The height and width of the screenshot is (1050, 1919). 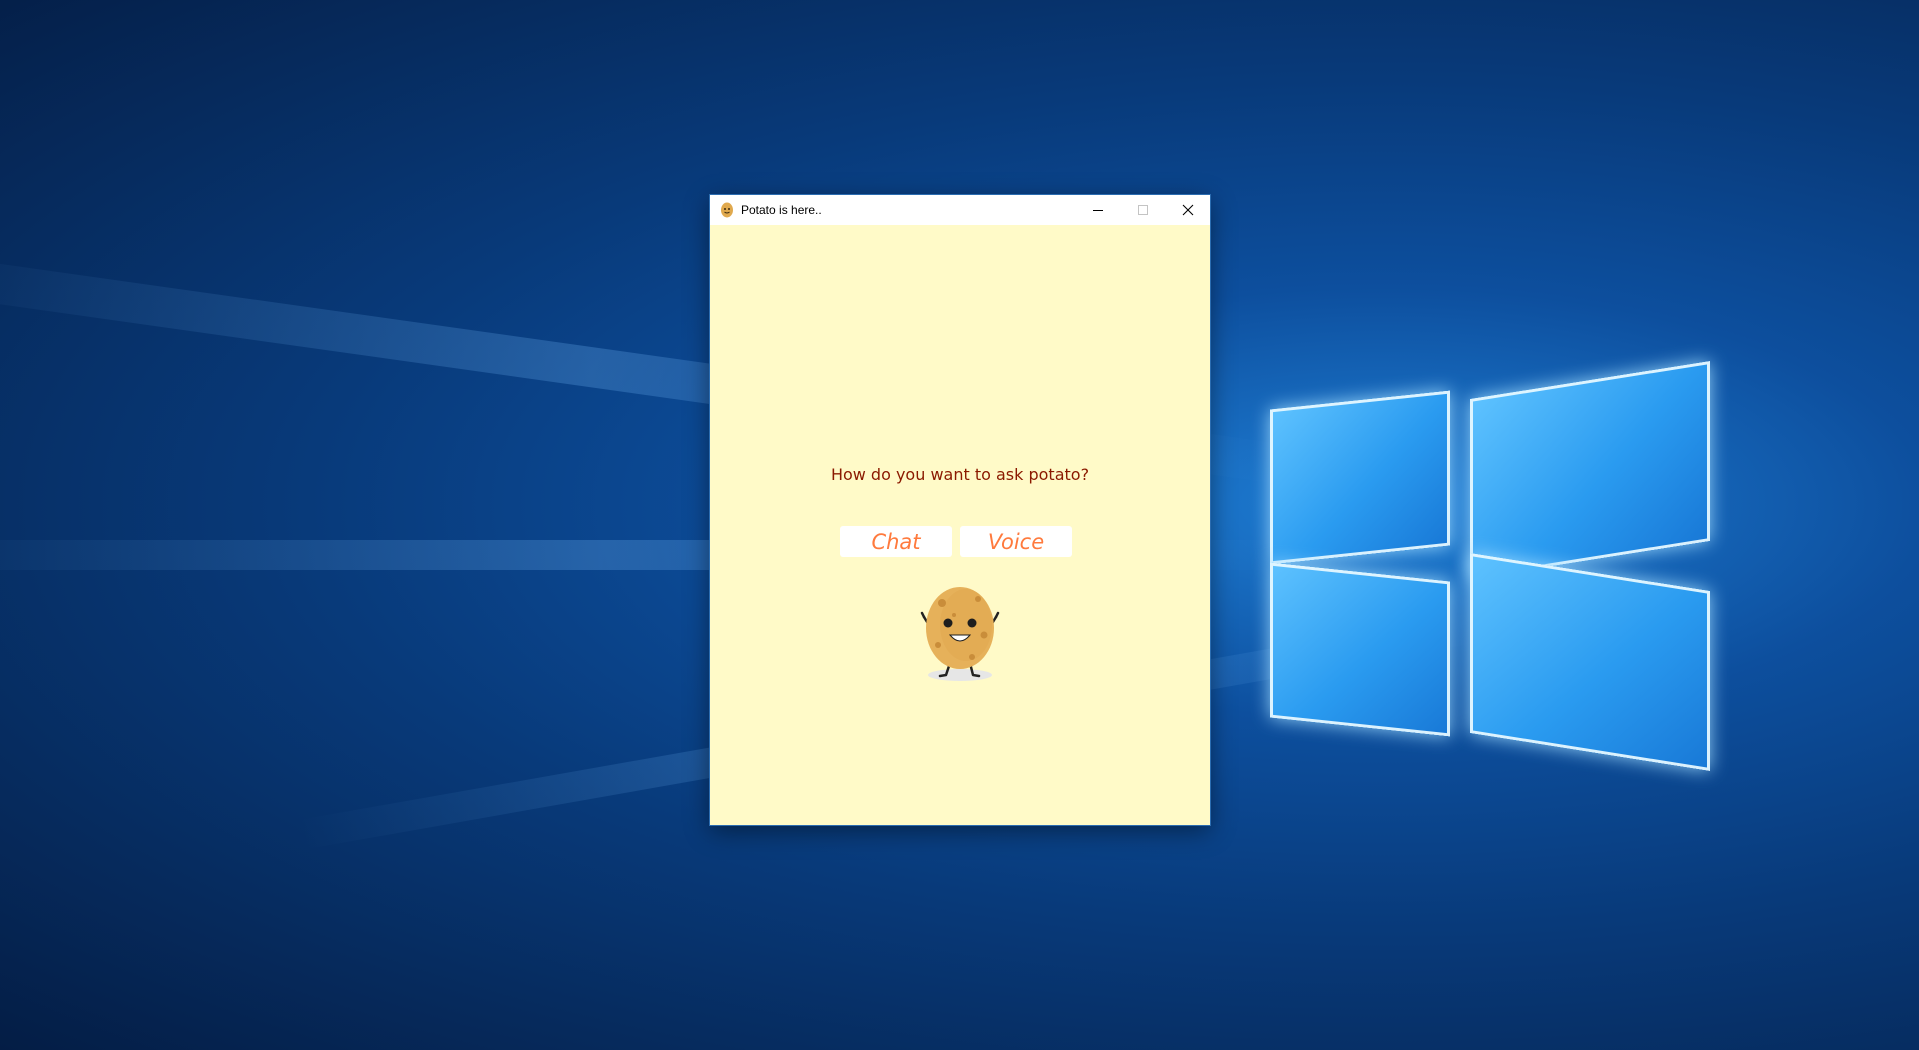 What do you see at coordinates (896, 541) in the screenshot?
I see `chat-button: Chat` at bounding box center [896, 541].